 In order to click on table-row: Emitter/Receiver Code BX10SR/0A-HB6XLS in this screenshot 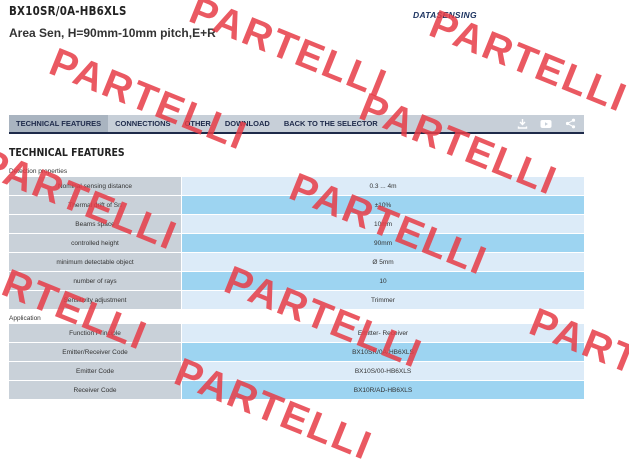, I will do `click(296, 352)`.